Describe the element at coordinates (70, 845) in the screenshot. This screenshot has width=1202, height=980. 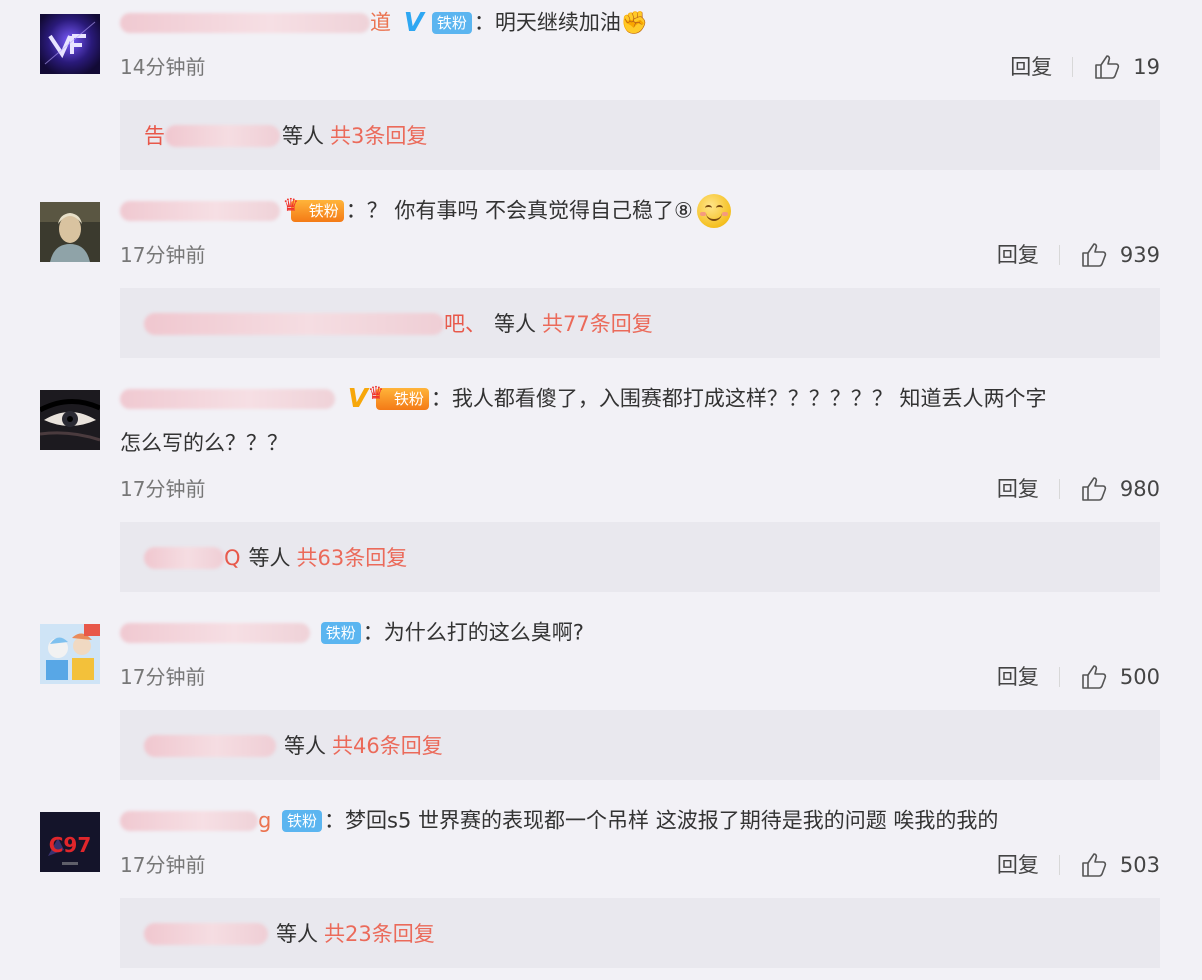
I see `svg-text: C97` at that location.